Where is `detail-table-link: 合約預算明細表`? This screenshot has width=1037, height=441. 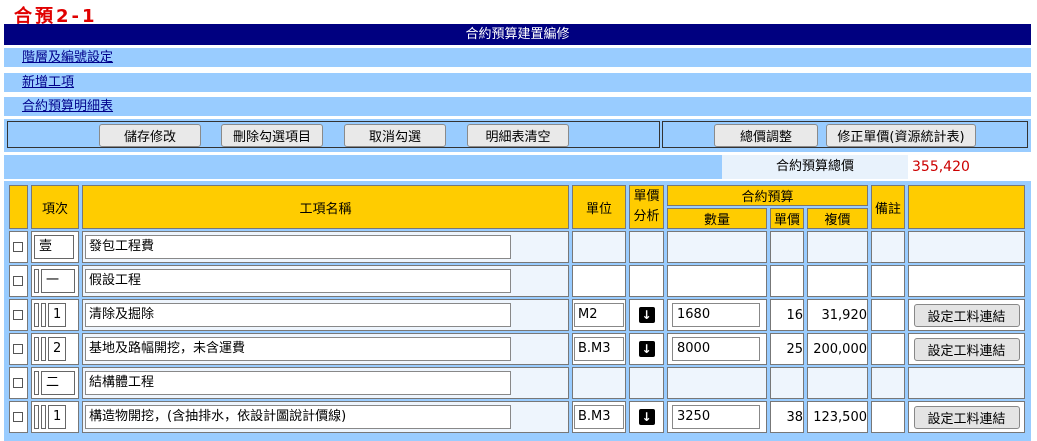 detail-table-link: 合約預算明細表 is located at coordinates (67, 106).